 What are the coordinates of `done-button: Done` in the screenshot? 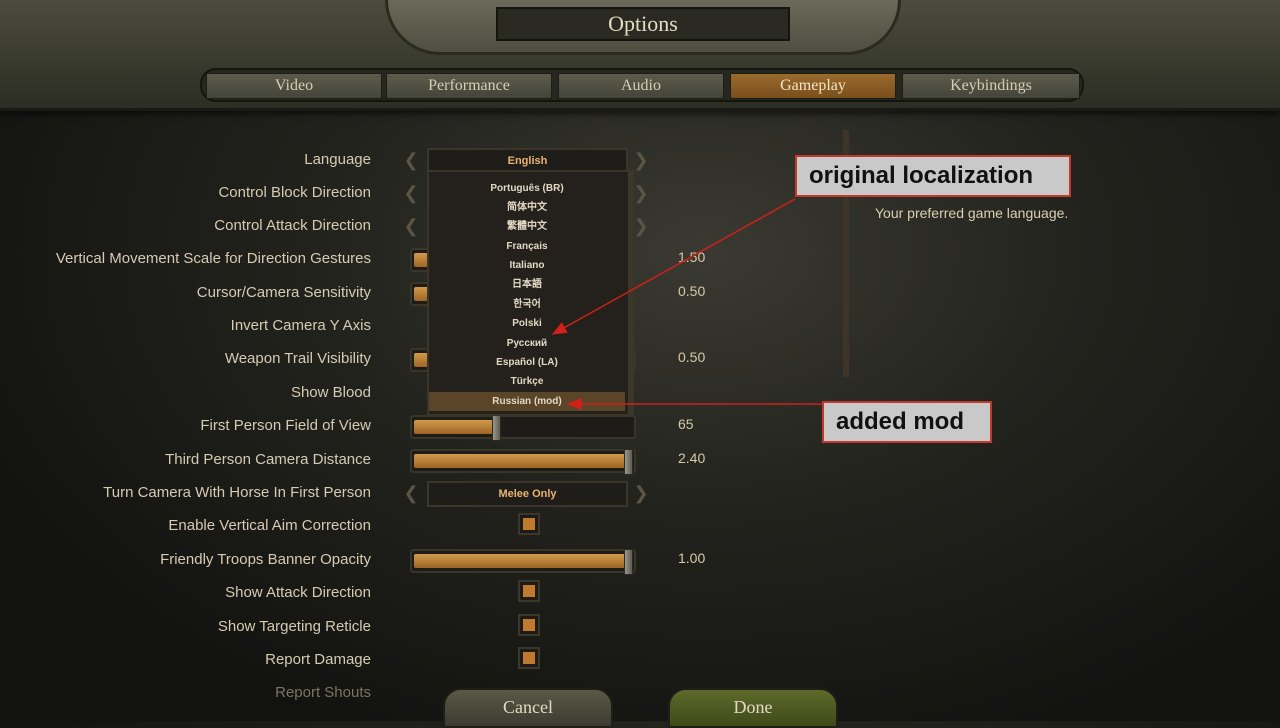 It's located at (753, 708).